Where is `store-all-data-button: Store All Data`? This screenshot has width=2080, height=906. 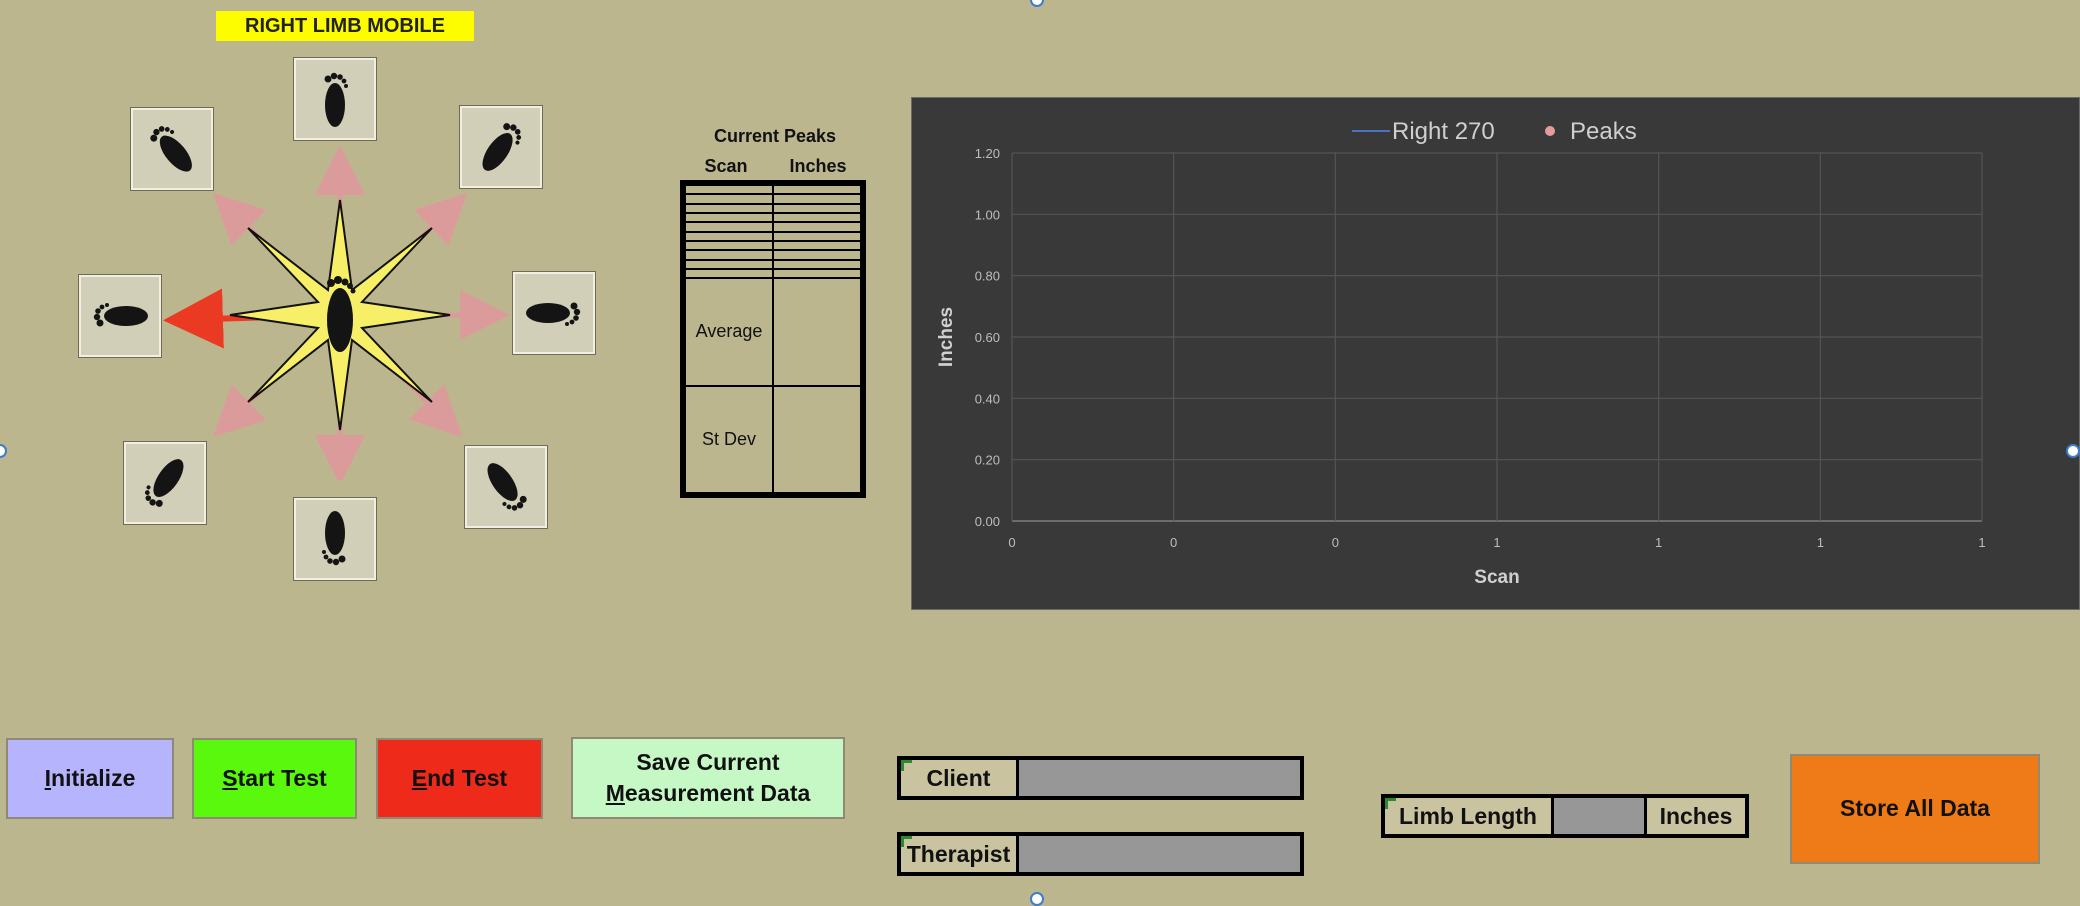 store-all-data-button: Store All Data is located at coordinates (1915, 809).